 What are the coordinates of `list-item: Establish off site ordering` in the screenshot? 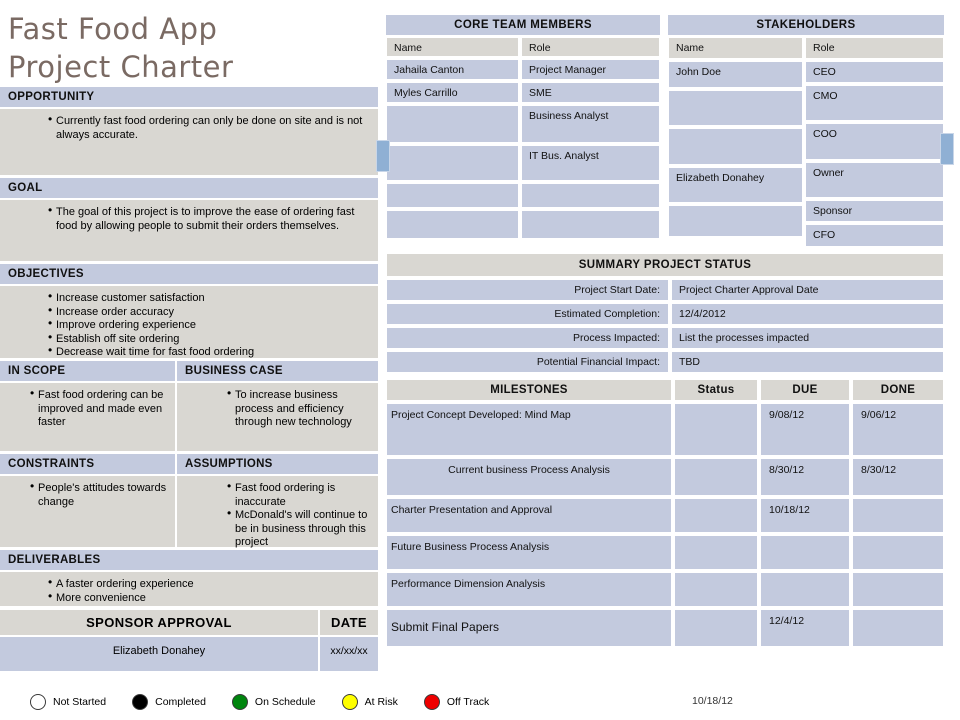 It's located at (208, 339).